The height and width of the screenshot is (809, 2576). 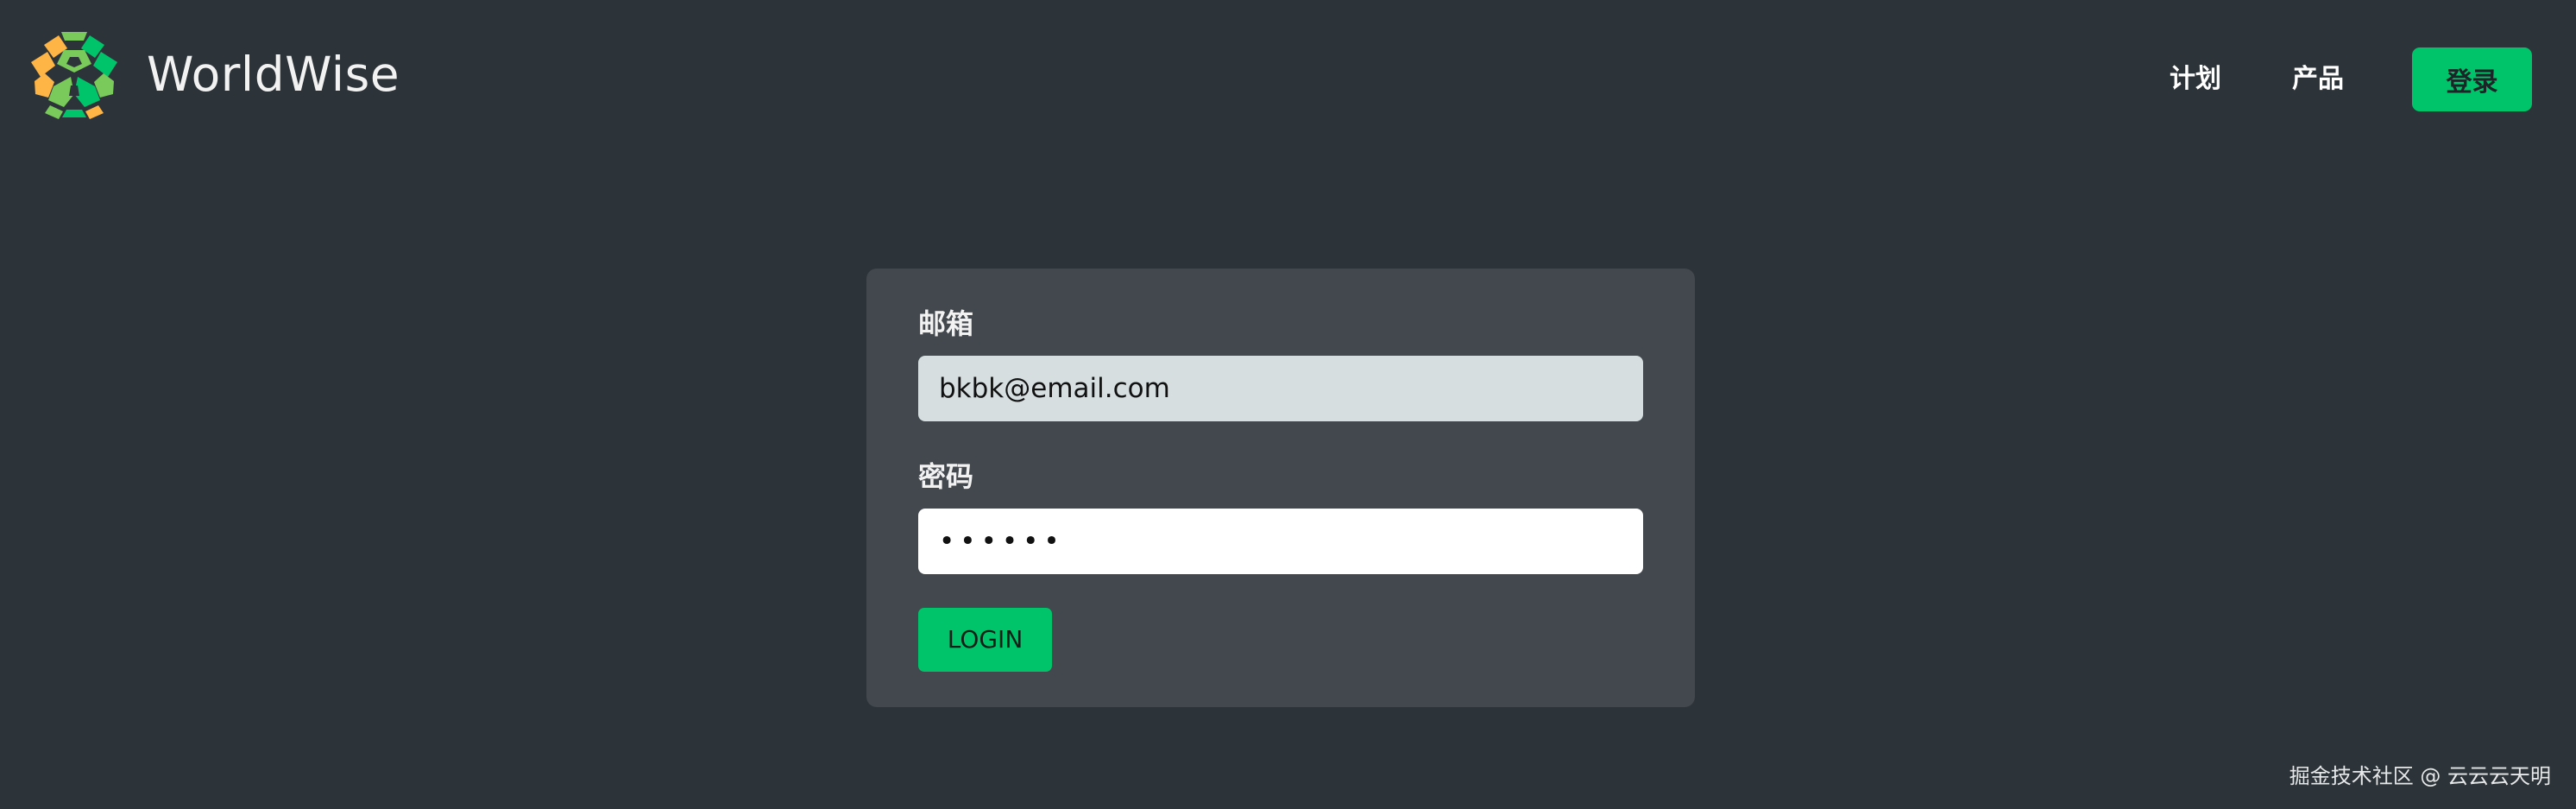 I want to click on source-watermark: 掘金技术社区 @ 云云云天明, so click(x=2420, y=776).